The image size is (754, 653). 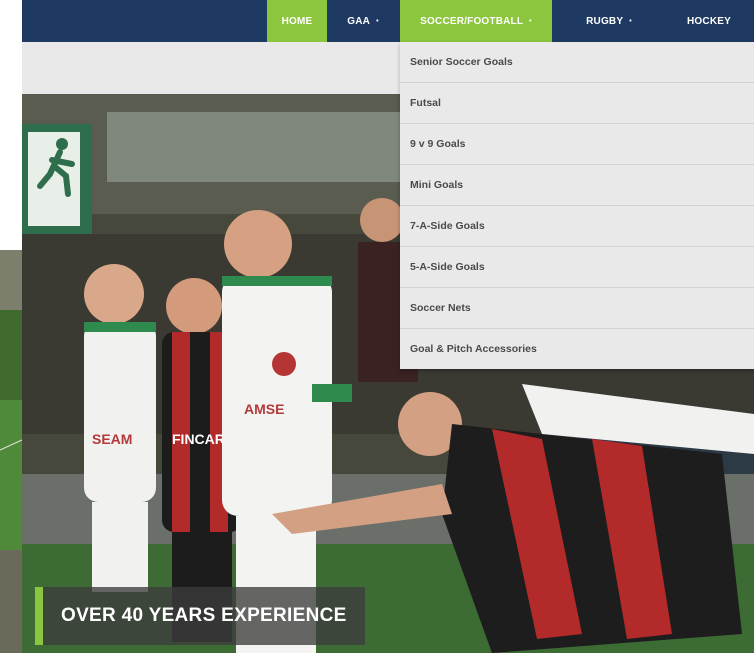 I want to click on dropdown-item-futsal: Futsal, so click(x=577, y=103).